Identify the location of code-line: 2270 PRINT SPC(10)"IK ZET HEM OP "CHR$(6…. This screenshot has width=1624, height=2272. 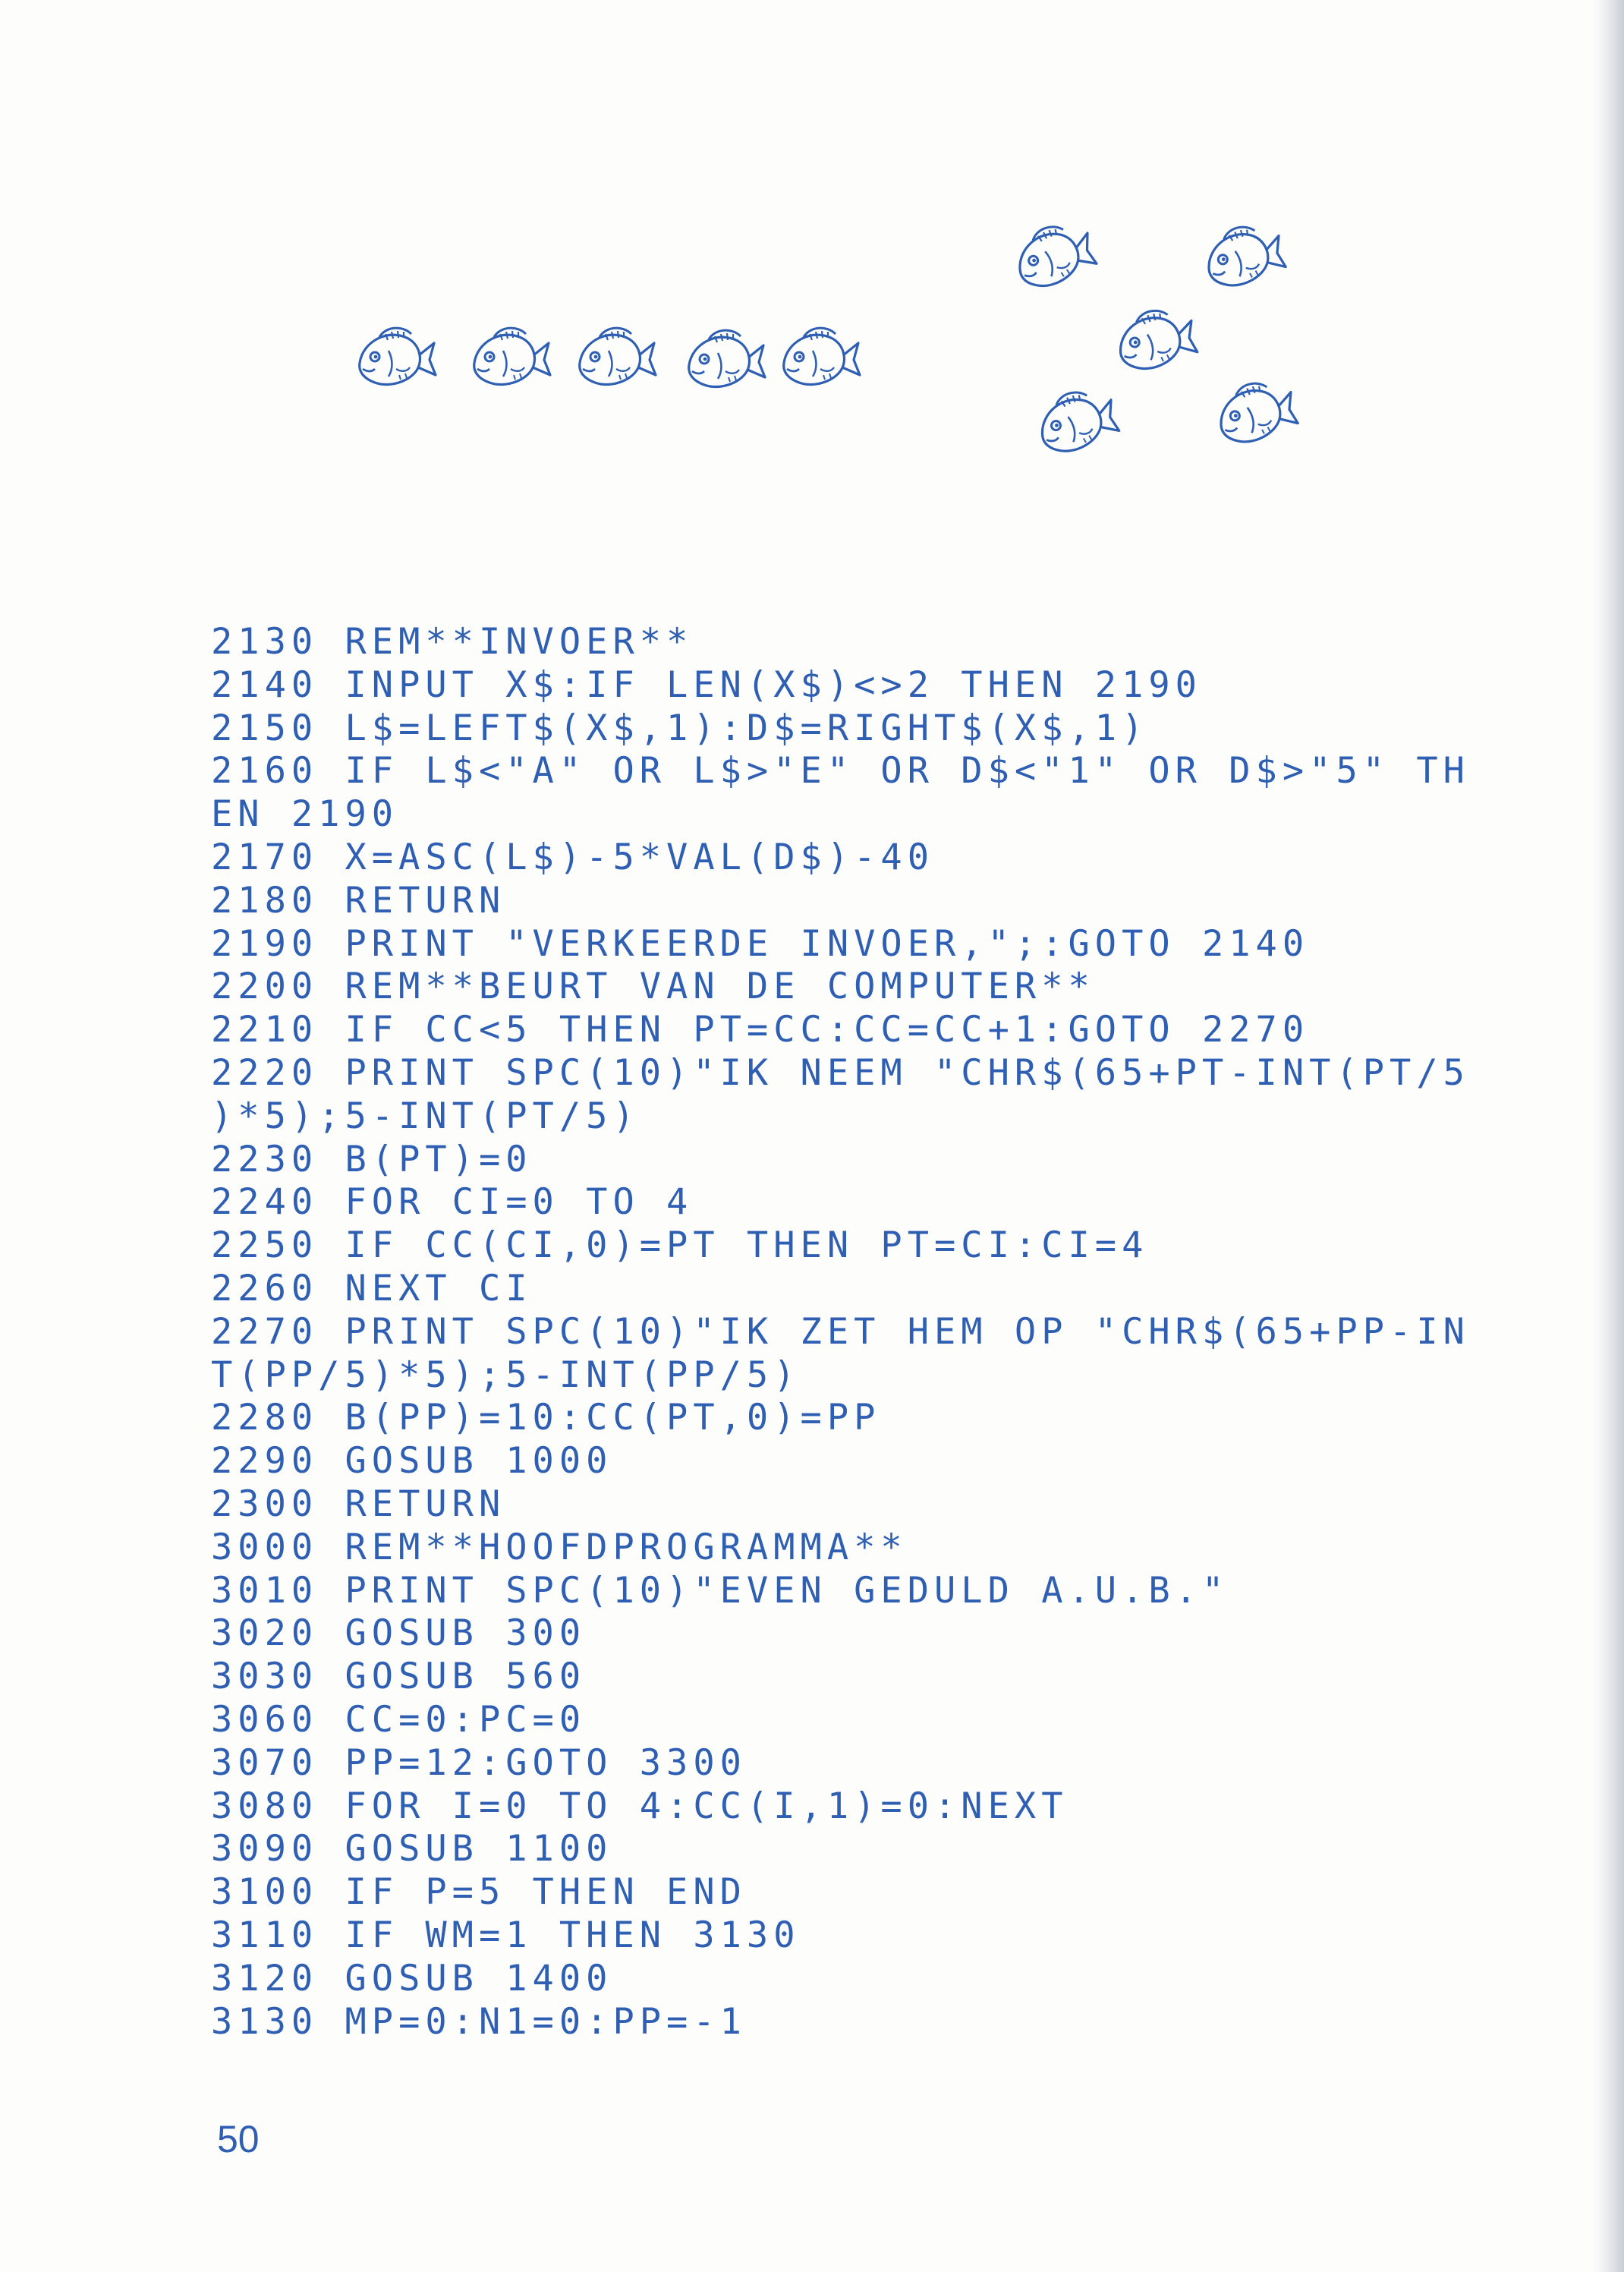
(840, 1332).